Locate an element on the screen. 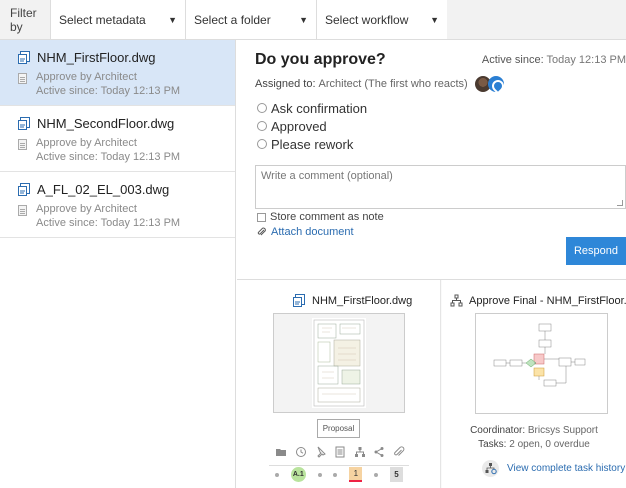 Image resolution: width=626 pixels, height=488 pixels. assigned-label: Assigned to: is located at coordinates (285, 84).